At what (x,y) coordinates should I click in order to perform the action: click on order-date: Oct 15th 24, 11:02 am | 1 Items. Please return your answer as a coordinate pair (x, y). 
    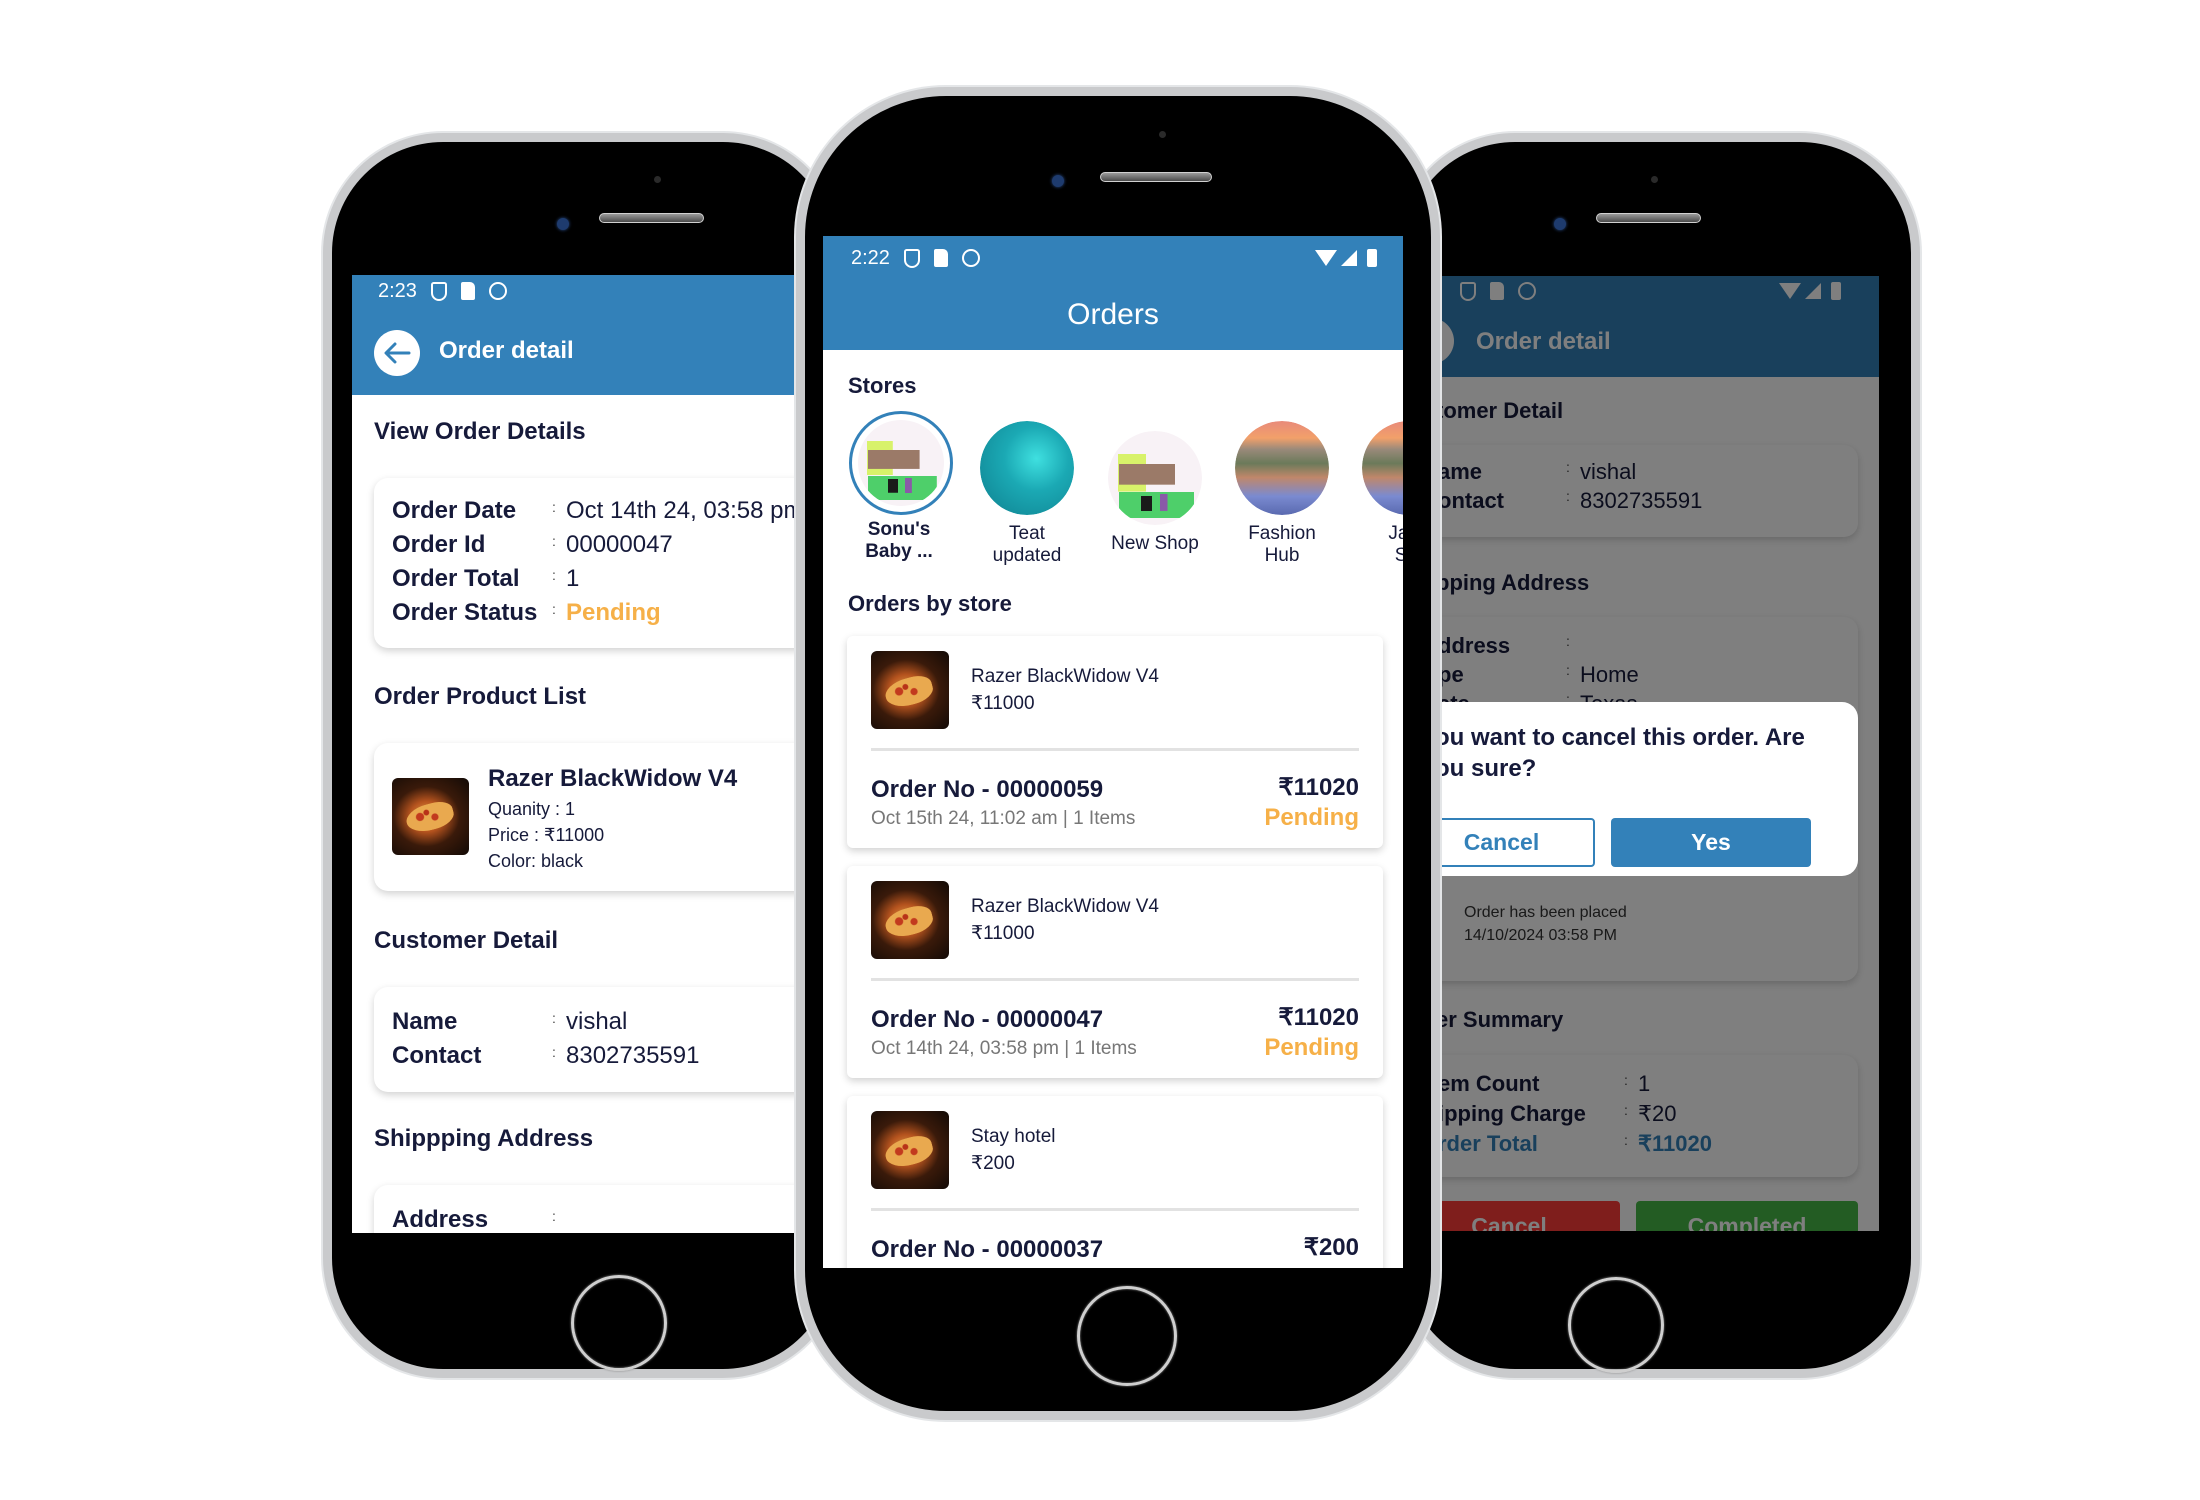
    Looking at the image, I should click on (1003, 818).